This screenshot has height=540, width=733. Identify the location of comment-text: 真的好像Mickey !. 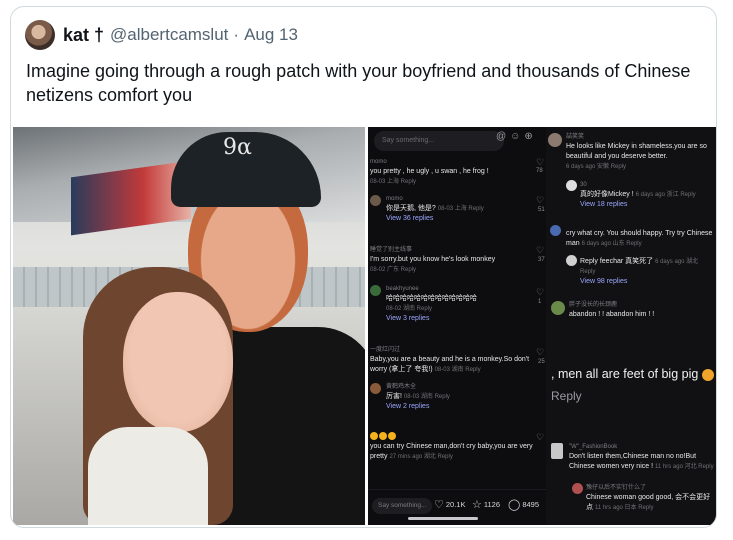
(607, 194).